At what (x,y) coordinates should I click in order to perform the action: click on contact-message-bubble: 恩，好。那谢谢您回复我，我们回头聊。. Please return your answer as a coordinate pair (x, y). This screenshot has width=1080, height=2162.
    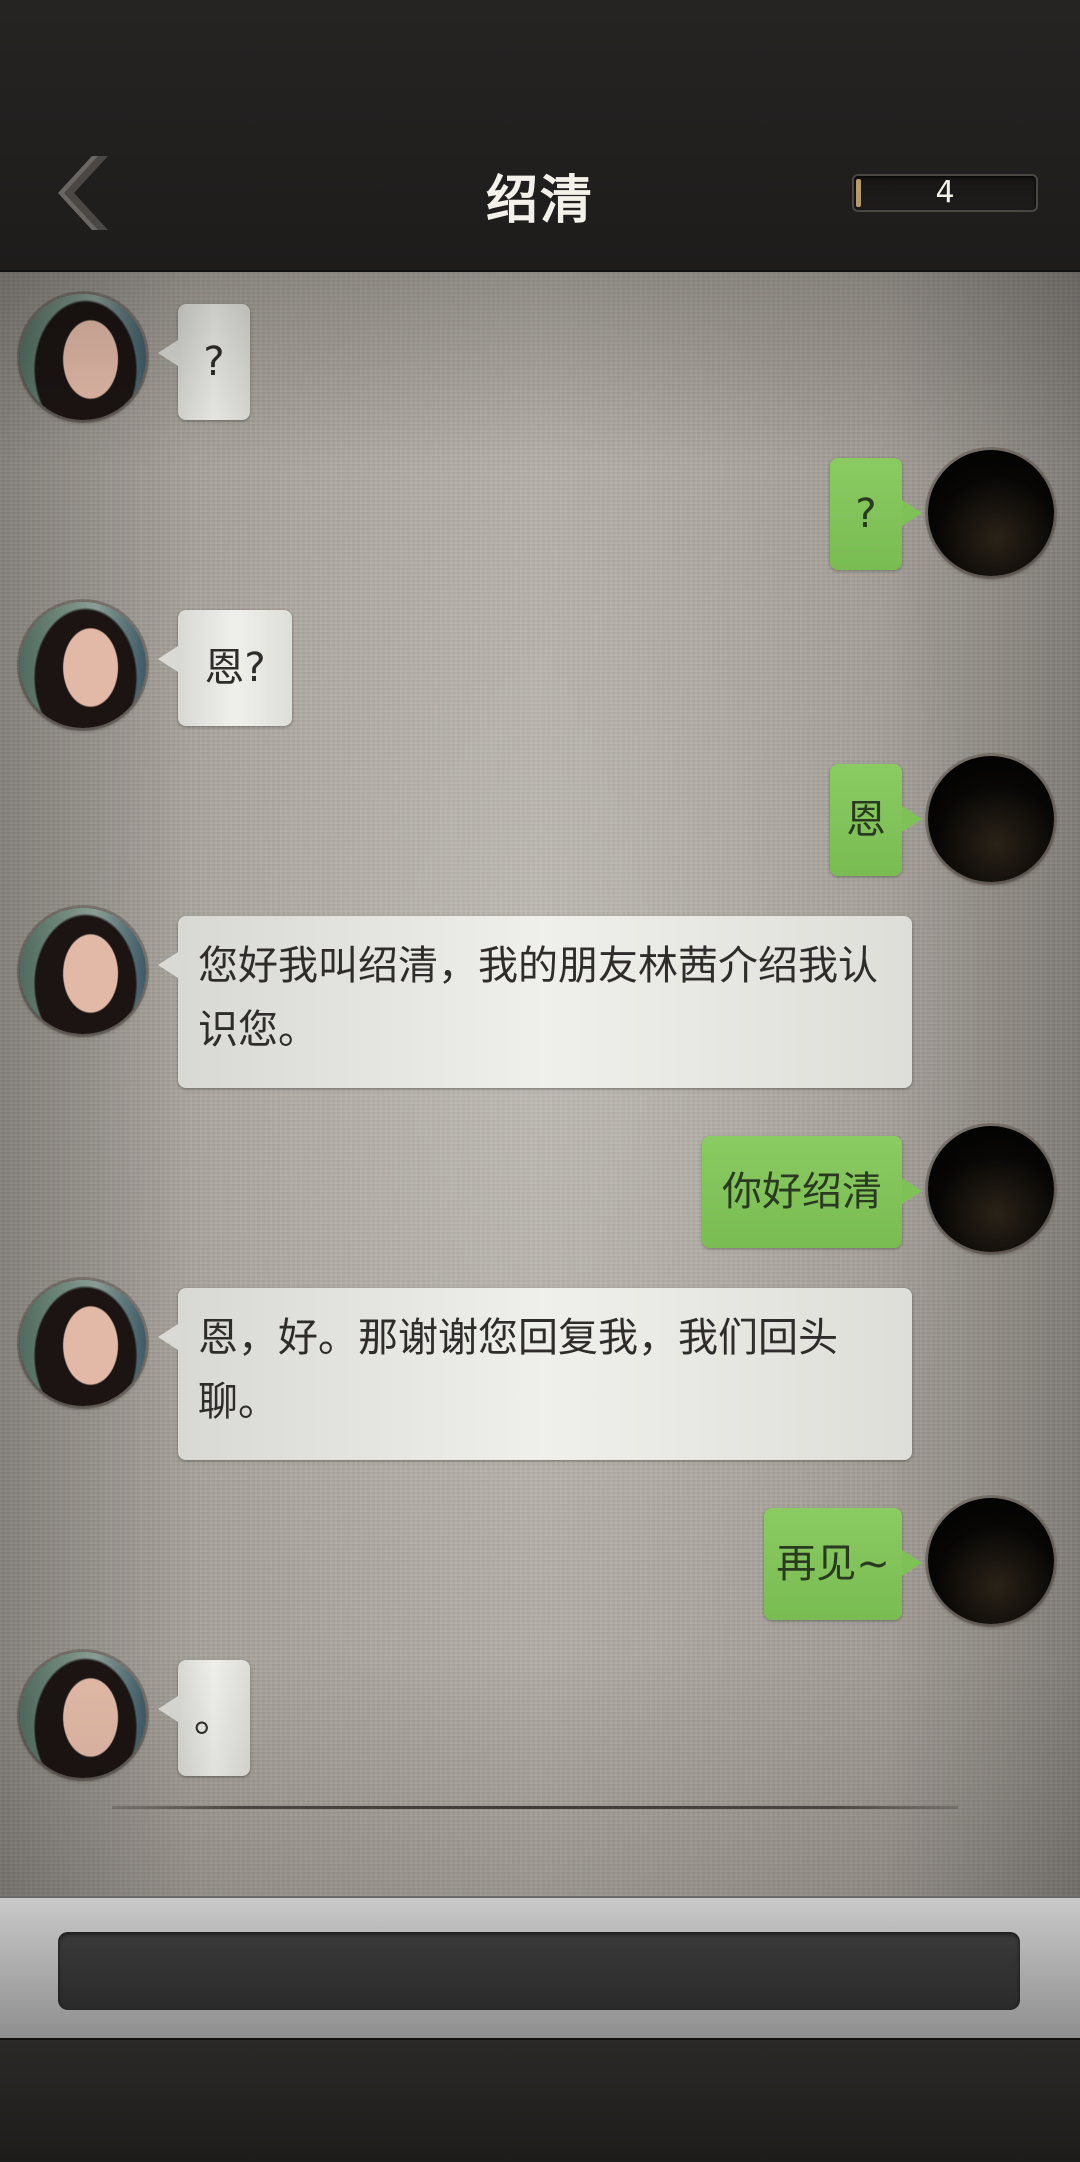
    Looking at the image, I should click on (535, 1374).